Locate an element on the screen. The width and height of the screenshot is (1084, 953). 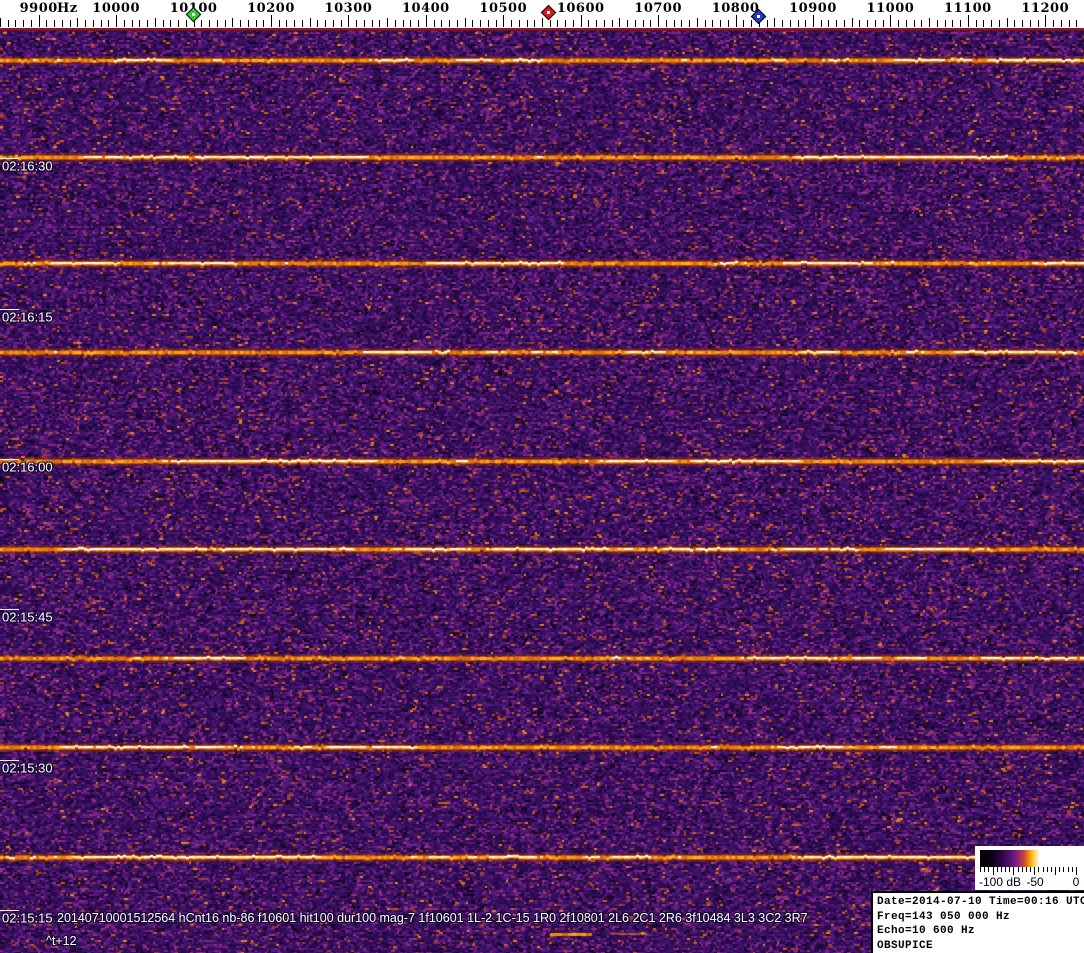
time-label: 02:16:00 is located at coordinates (27, 467).